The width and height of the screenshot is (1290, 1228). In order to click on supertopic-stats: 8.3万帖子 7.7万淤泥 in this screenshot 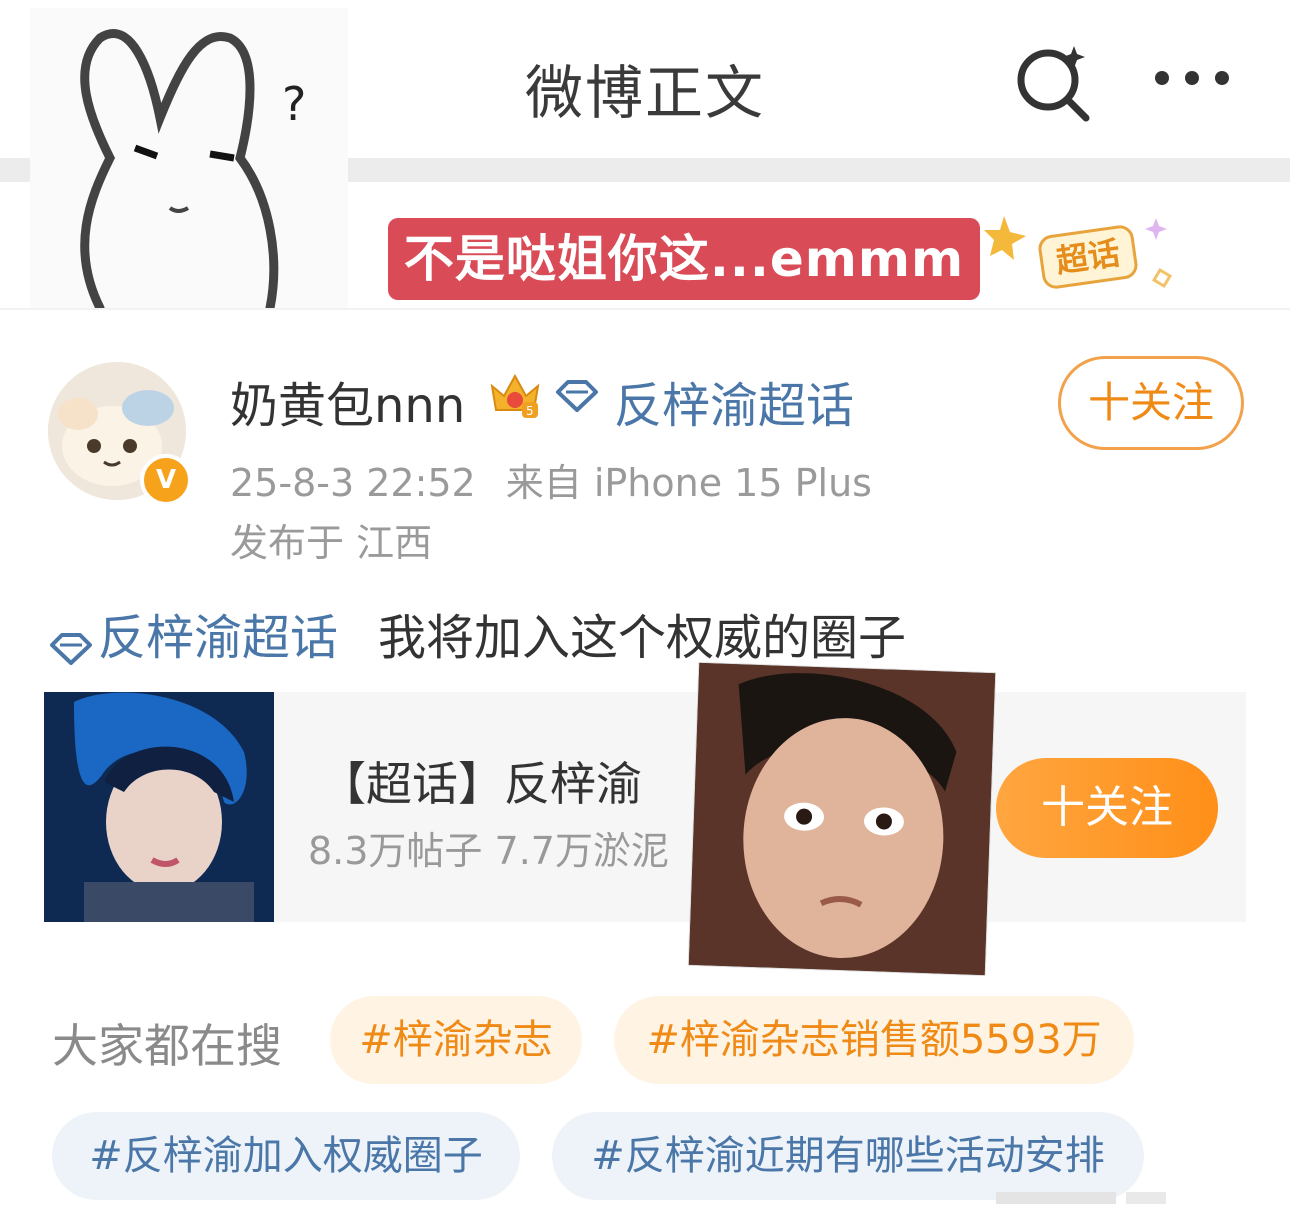, I will do `click(488, 851)`.